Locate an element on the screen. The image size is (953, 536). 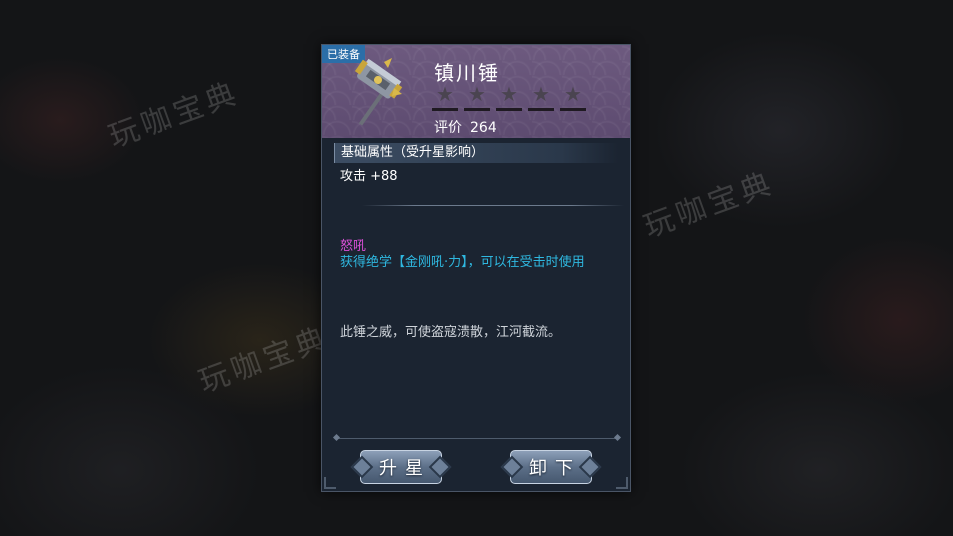
upgrade-star-button: 升星 is located at coordinates (401, 467).